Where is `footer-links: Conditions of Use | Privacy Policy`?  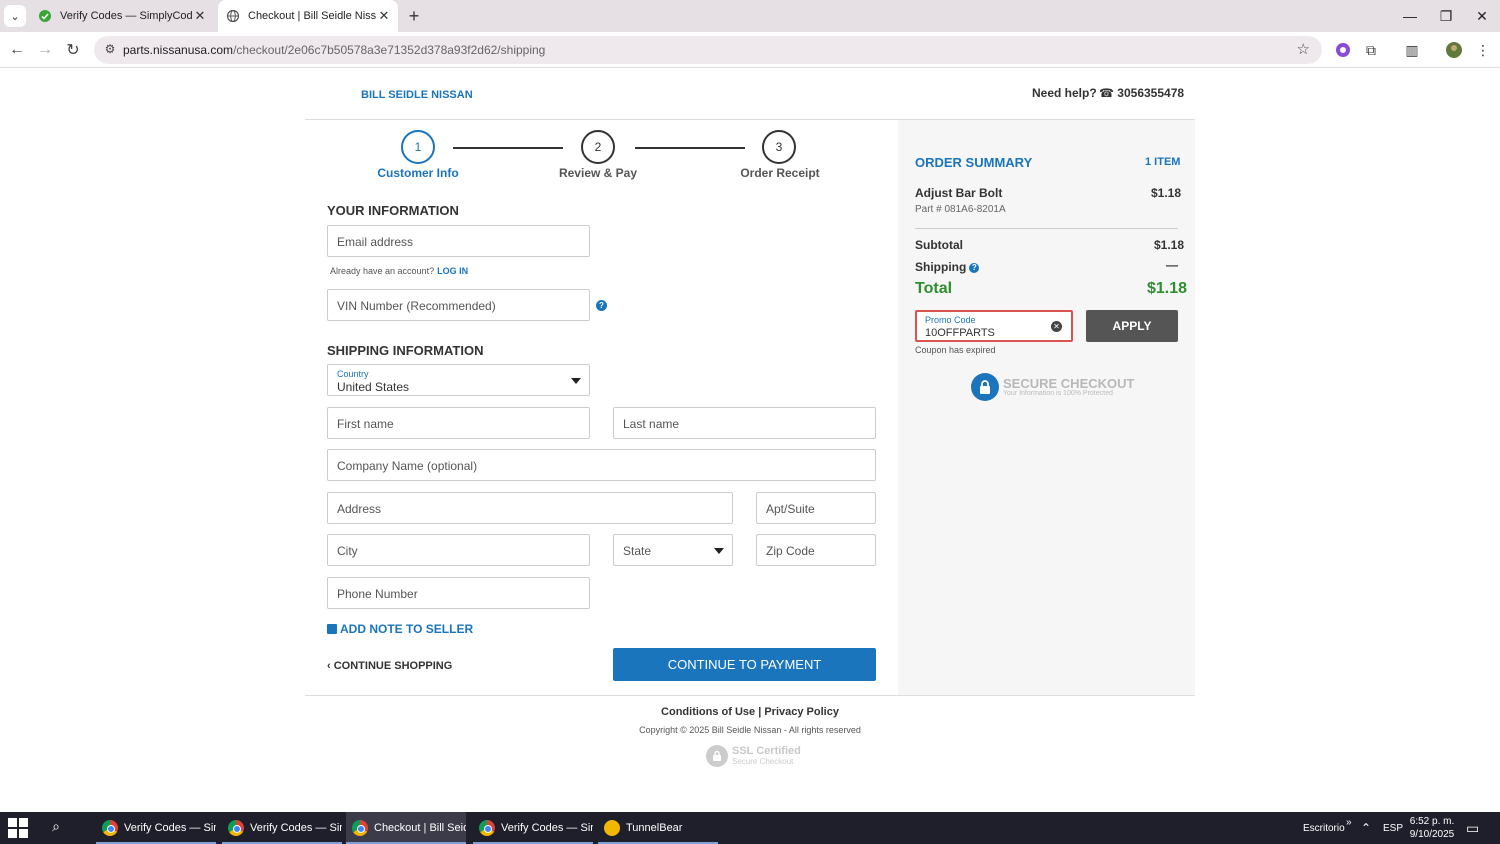 footer-links: Conditions of Use | Privacy Policy is located at coordinates (750, 712).